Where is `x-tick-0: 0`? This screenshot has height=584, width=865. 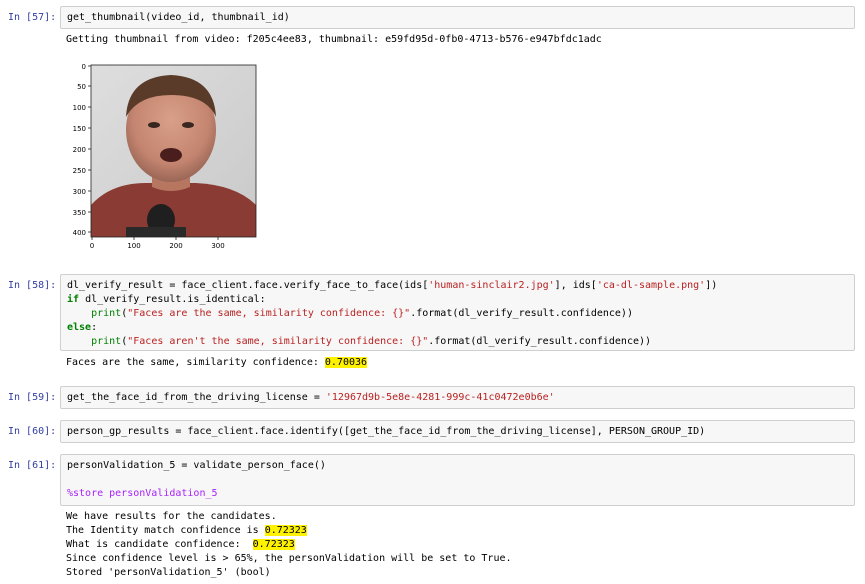 x-tick-0: 0 is located at coordinates (92, 243).